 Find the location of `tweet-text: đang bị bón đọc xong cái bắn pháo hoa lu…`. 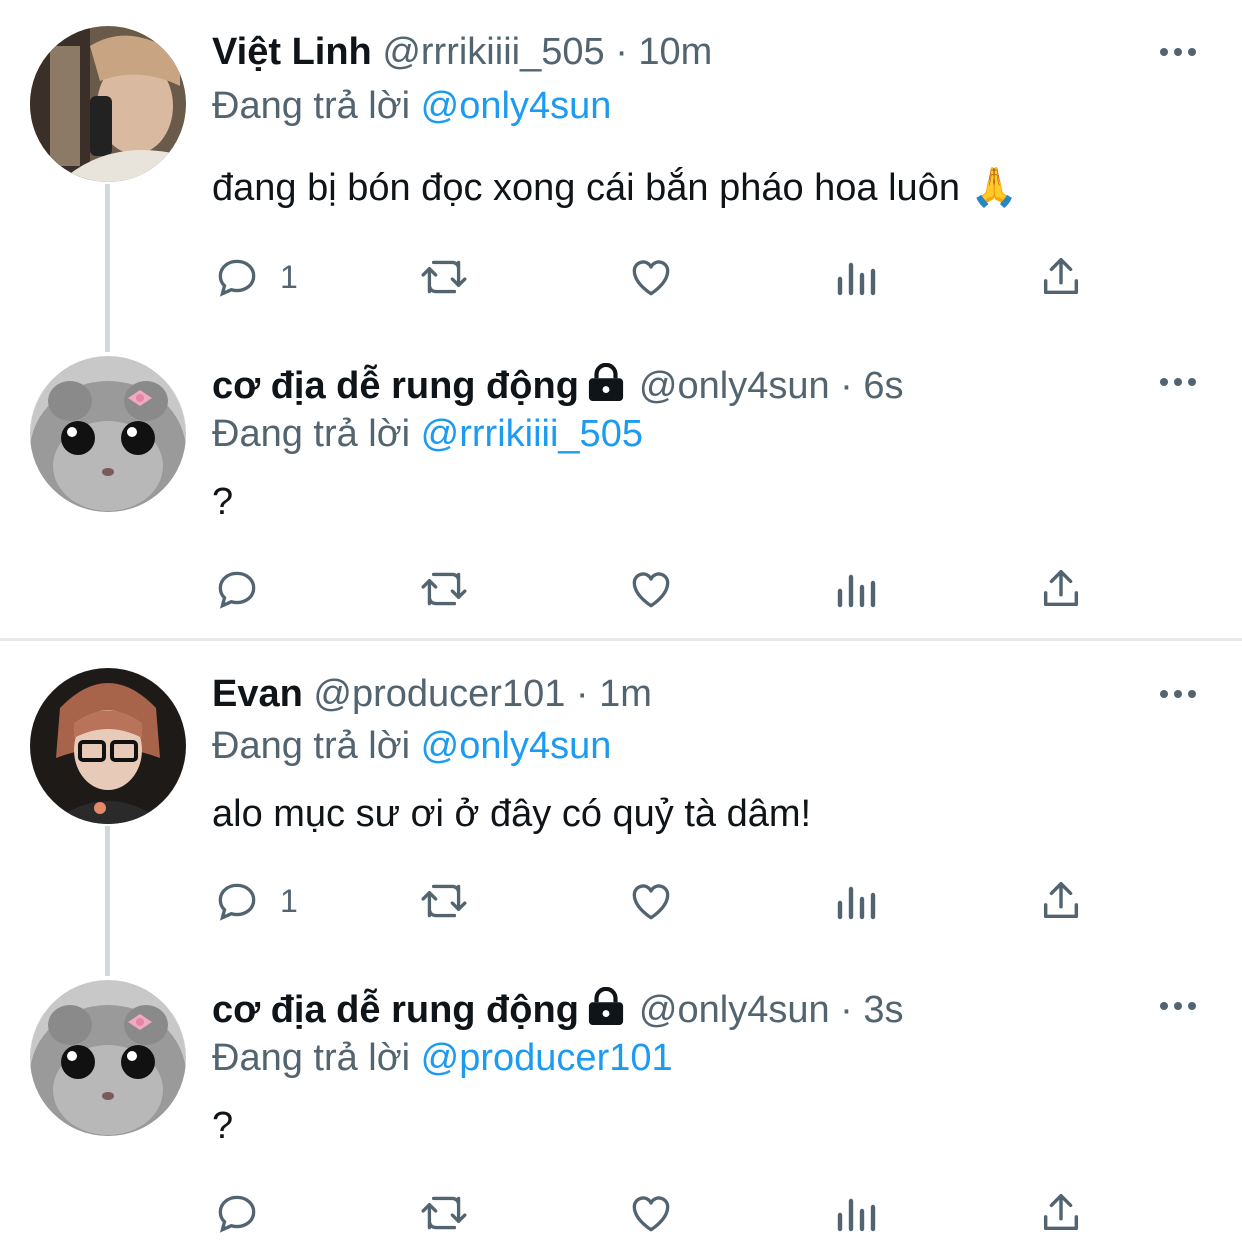

tweet-text: đang bị bón đọc xong cái bắn pháo hoa lu… is located at coordinates (615, 188).